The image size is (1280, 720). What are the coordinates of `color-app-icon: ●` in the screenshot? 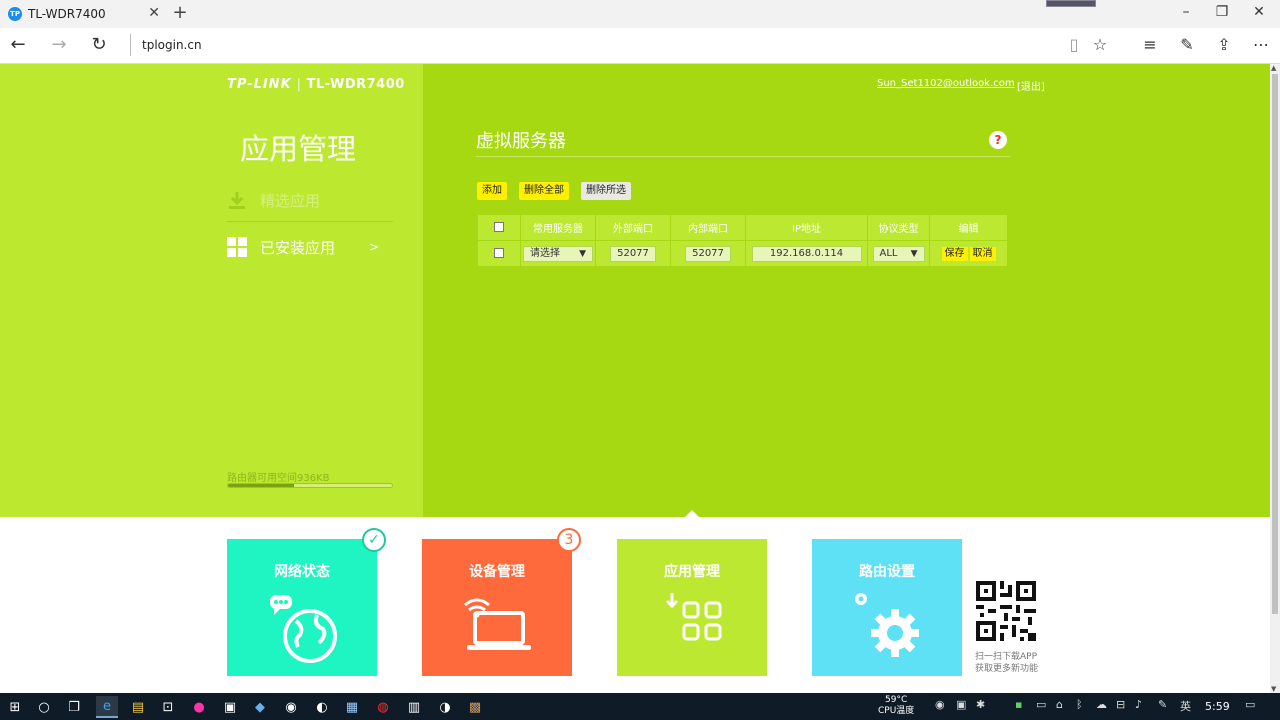 It's located at (199, 707).